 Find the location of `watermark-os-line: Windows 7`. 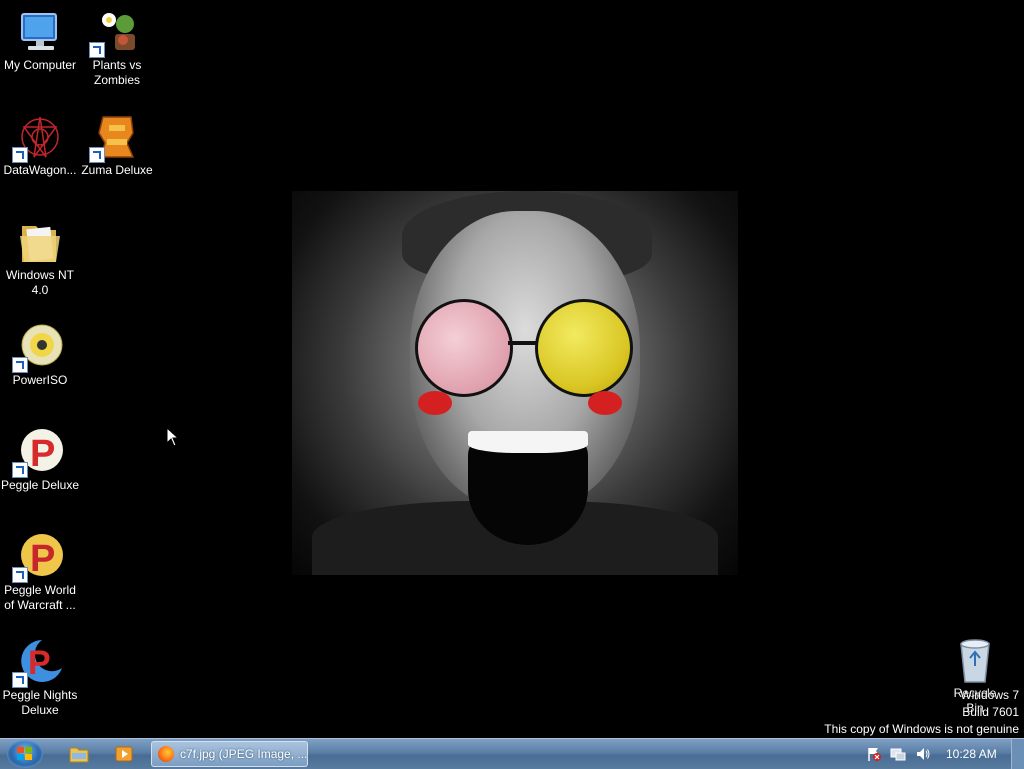

watermark-os-line: Windows 7 is located at coordinates (989, 695).